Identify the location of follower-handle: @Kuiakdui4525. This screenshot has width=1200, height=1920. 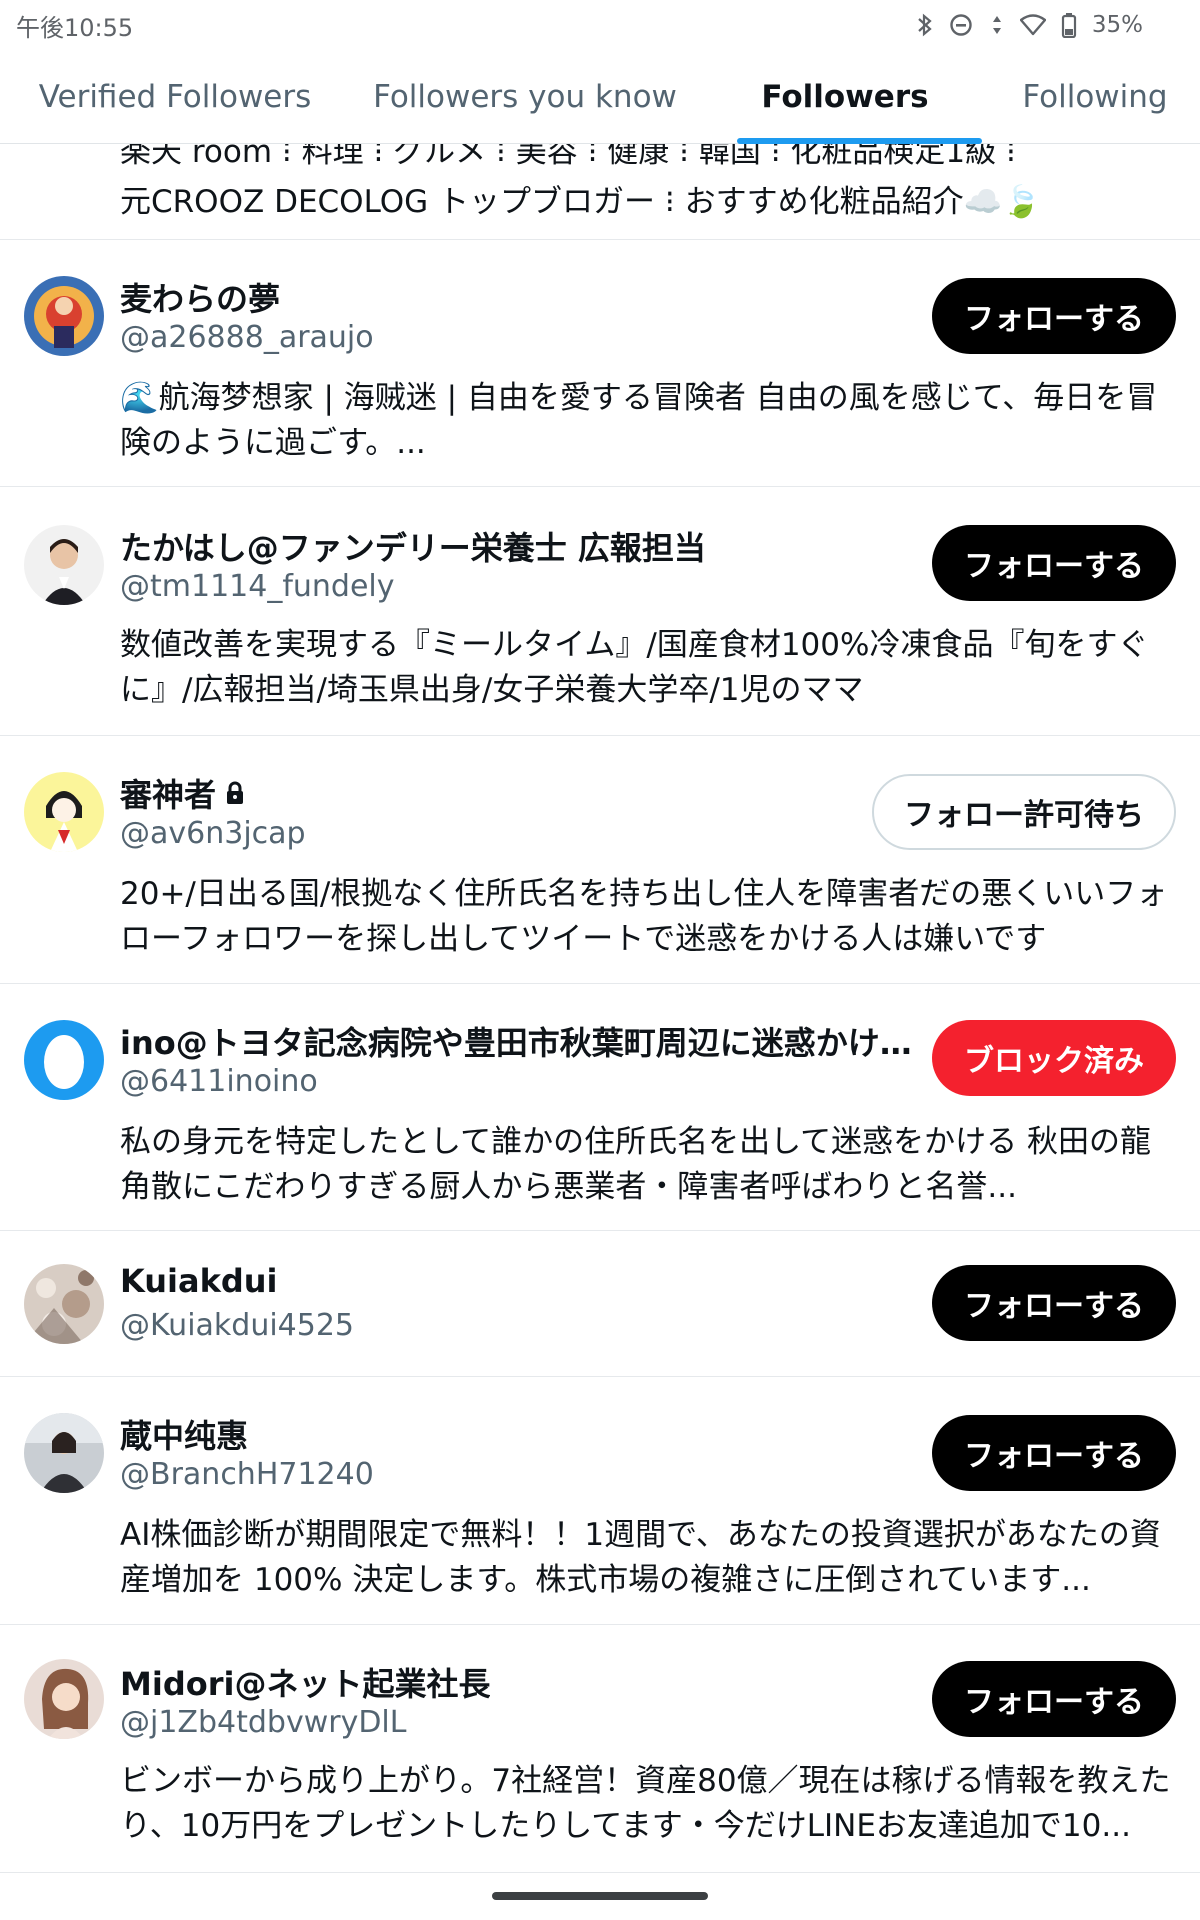
(237, 1325).